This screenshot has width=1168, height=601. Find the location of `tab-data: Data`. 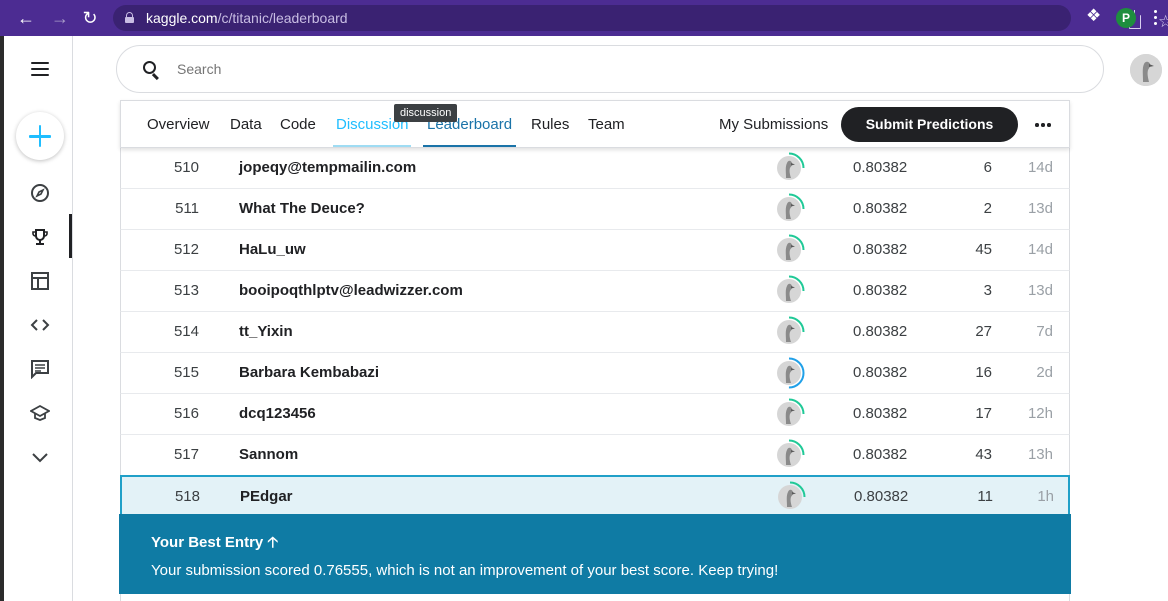

tab-data: Data is located at coordinates (246, 124).